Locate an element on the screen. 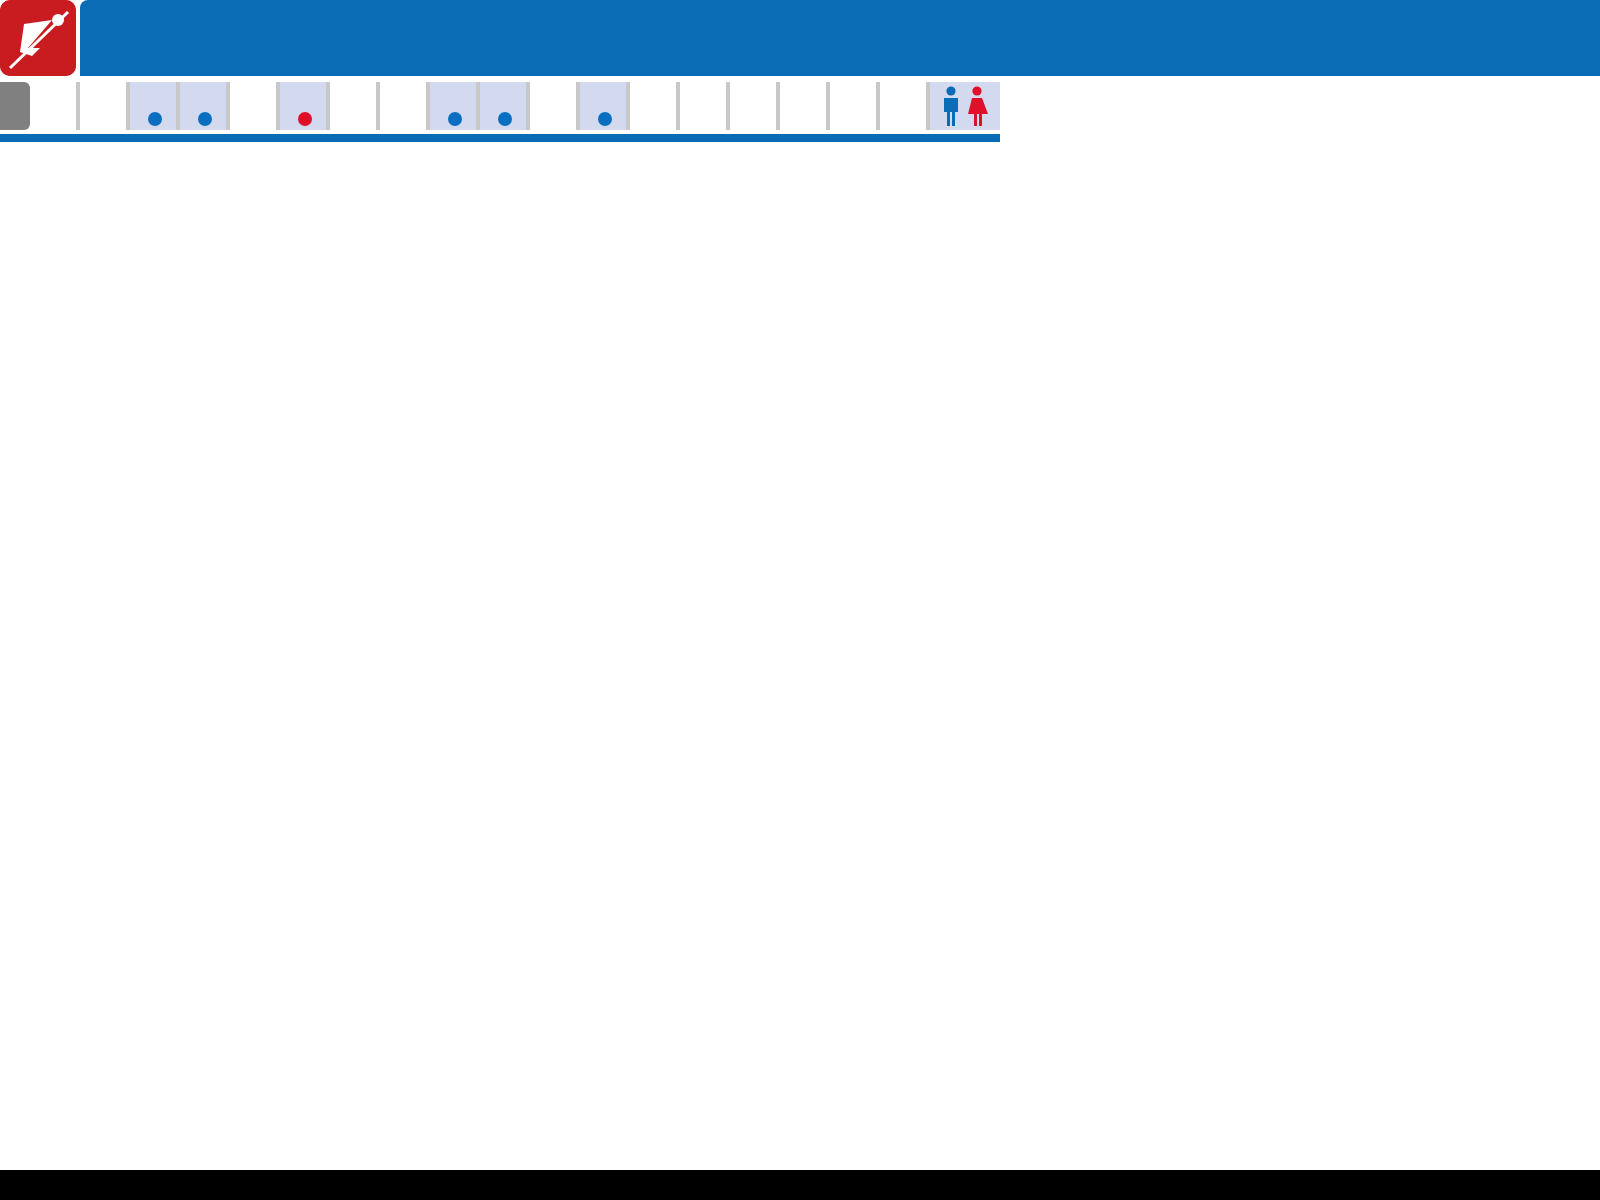 The image size is (1600, 1200). man-icon is located at coordinates (951, 106).